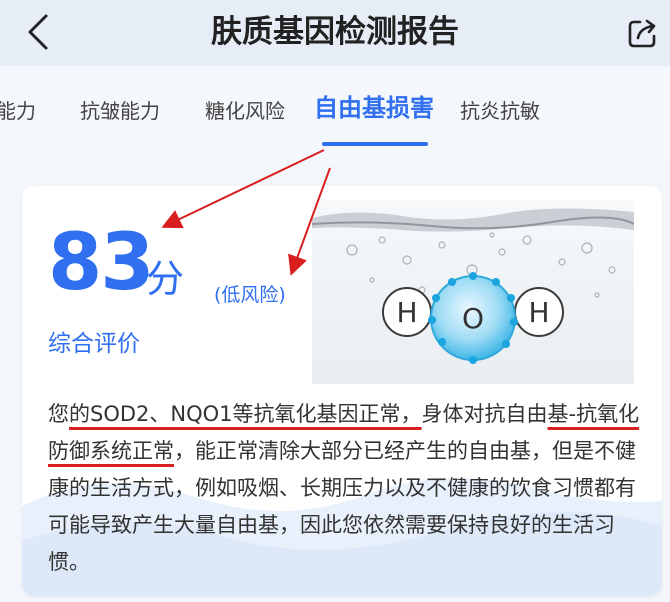 Image resolution: width=670 pixels, height=602 pixels. What do you see at coordinates (18, 111) in the screenshot?
I see `tab-ability: 能力` at bounding box center [18, 111].